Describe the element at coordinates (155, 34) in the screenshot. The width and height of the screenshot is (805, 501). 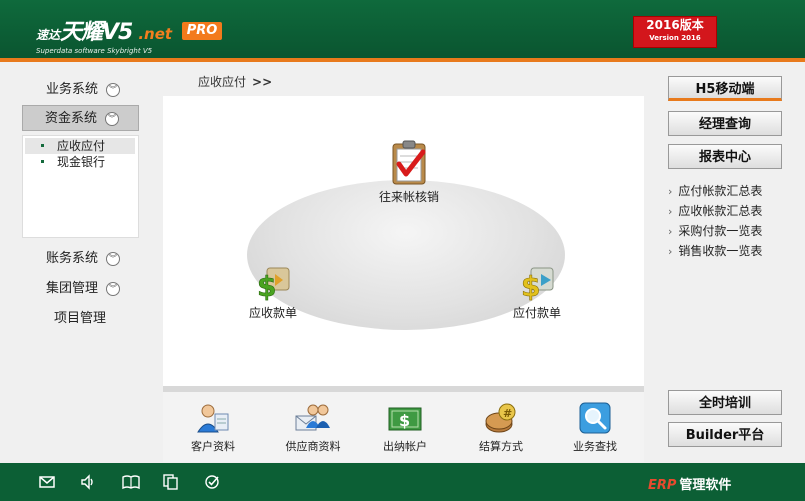
I see `logo-net: .net` at that location.